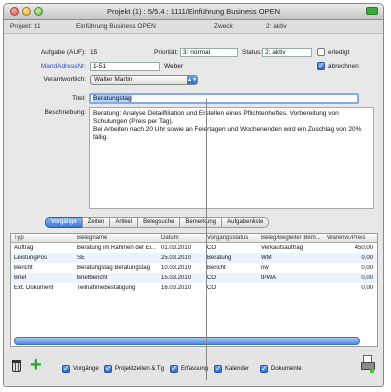  What do you see at coordinates (206, 239) in the screenshot?
I see `vertical-divider` at bounding box center [206, 239].